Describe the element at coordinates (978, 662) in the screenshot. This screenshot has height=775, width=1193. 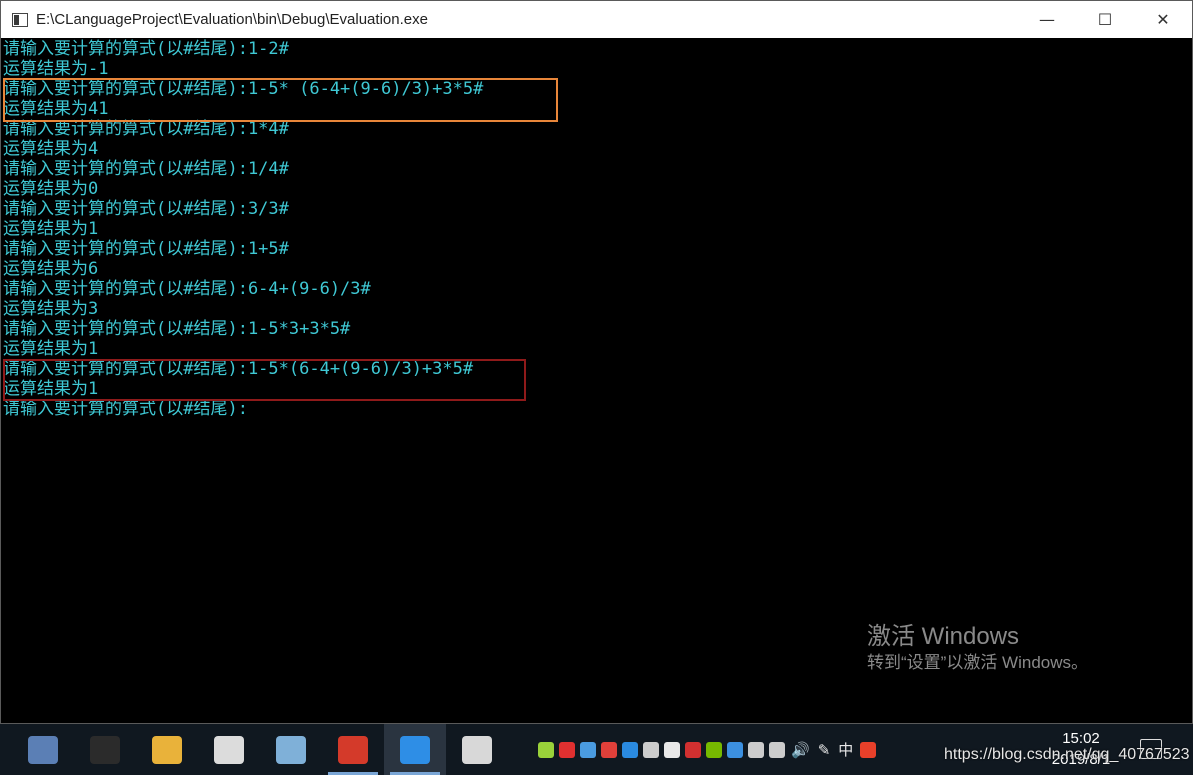
I see `activation-subtitle: 转到“设置”以激活 Windows。` at that location.